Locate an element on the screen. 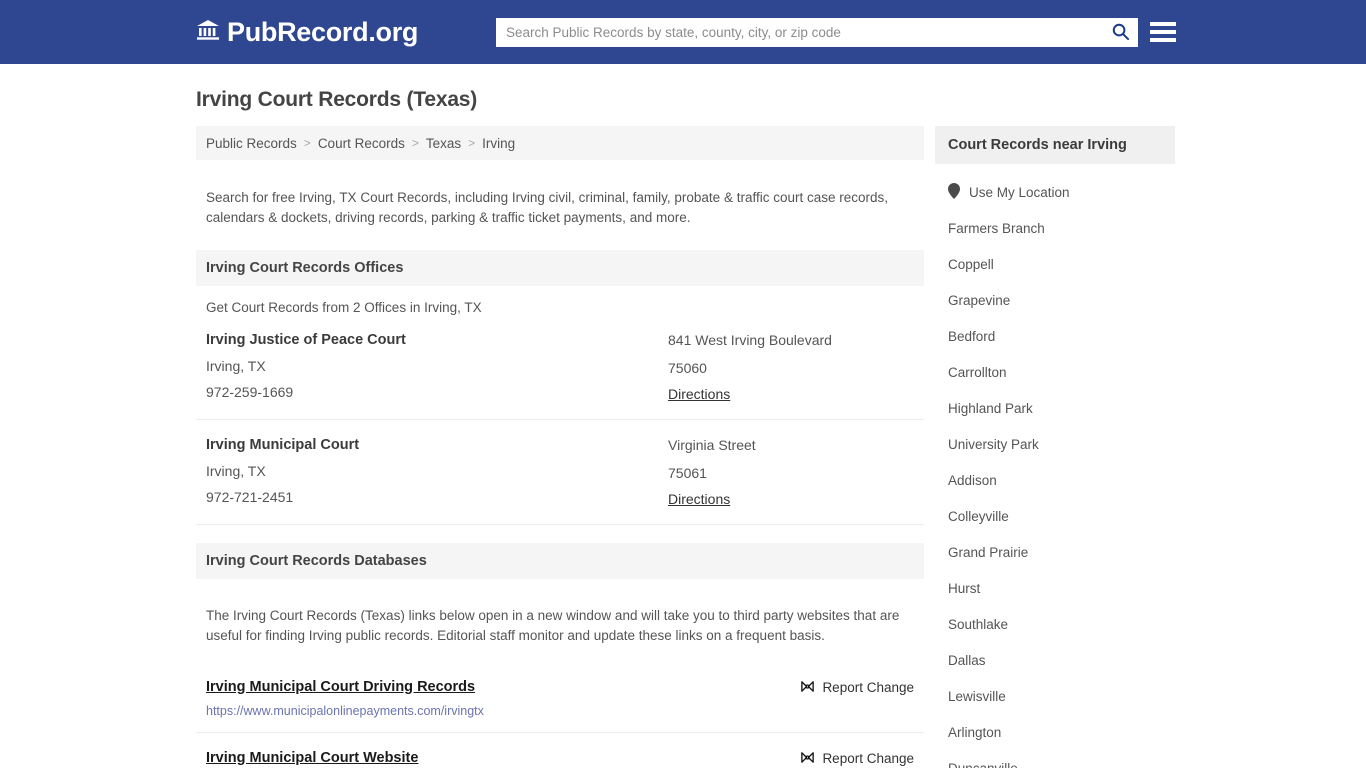  office-name: Irving Municipal Court is located at coordinates (283, 444).